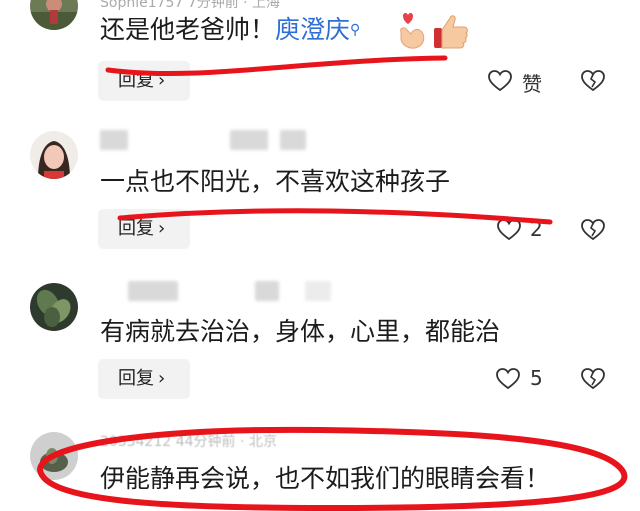 The image size is (640, 511). What do you see at coordinates (325, 478) in the screenshot?
I see `comment-text: 伊能静再会说，也不如我们的眼睛会看！` at bounding box center [325, 478].